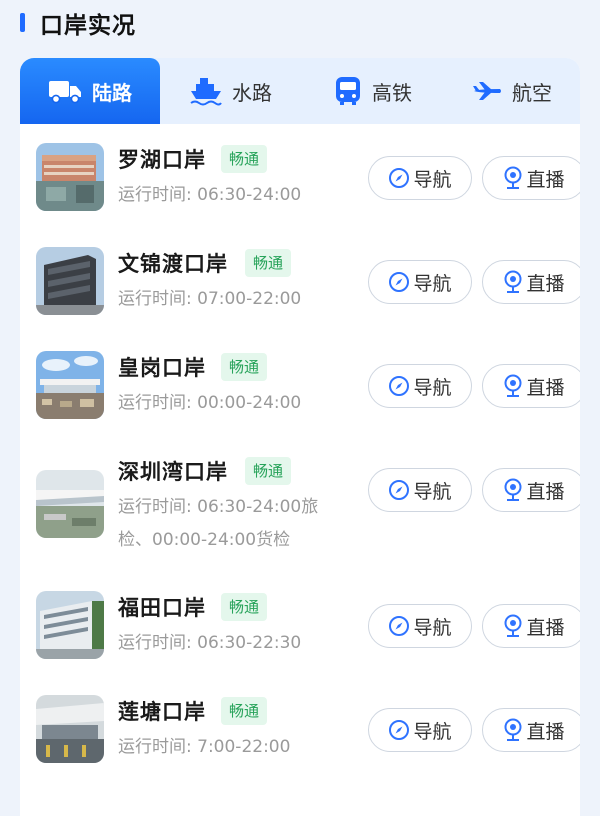 Image resolution: width=600 pixels, height=816 pixels. I want to click on port-name: 莲塘口岸, so click(162, 712).